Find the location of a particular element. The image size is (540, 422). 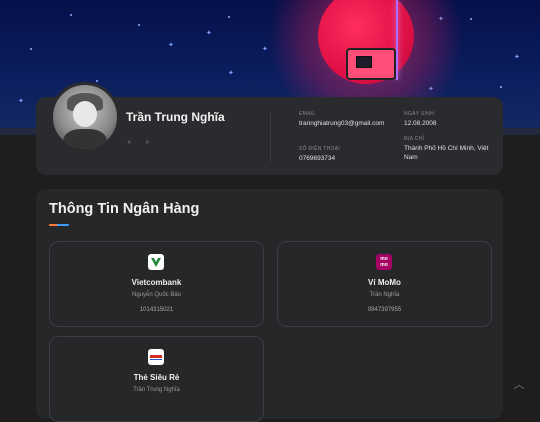

section-title: Thông Tin Ngân Hàng is located at coordinates (124, 209).